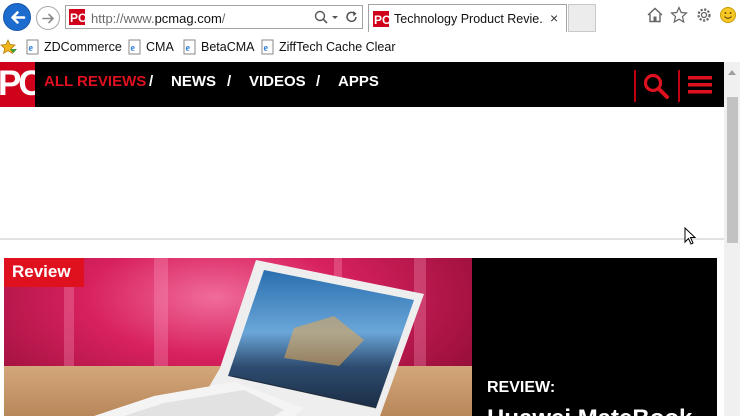 The height and width of the screenshot is (416, 740). Describe the element at coordinates (95, 81) in the screenshot. I see `nav-item-all-reviews: ALL REVIEWS` at that location.